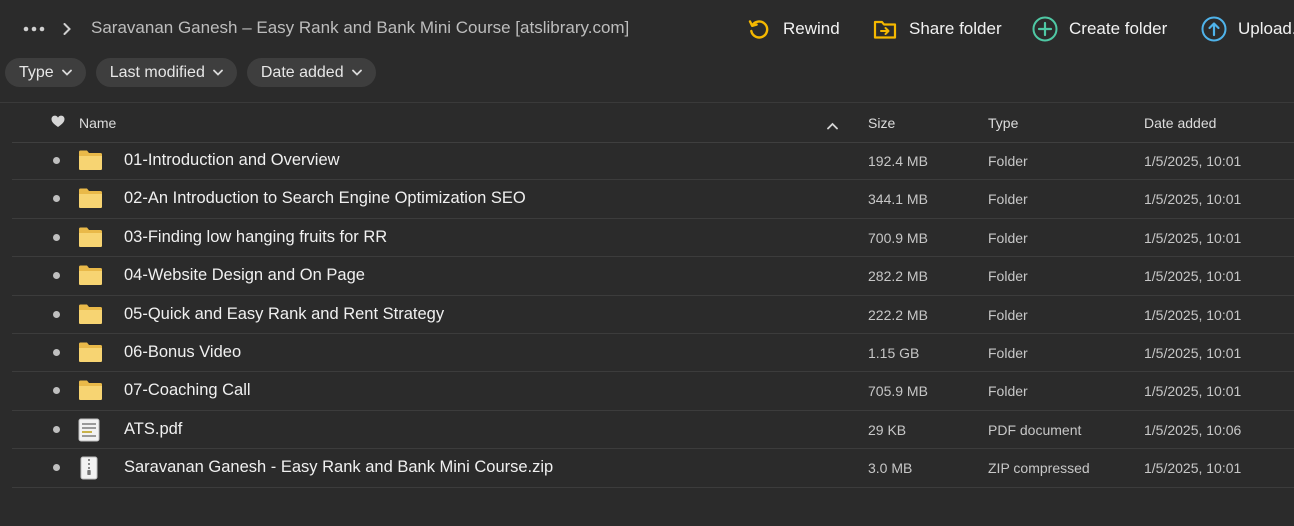 This screenshot has height=526, width=1294. Describe the element at coordinates (898, 199) in the screenshot. I see `file-size: 344.1 MB` at that location.